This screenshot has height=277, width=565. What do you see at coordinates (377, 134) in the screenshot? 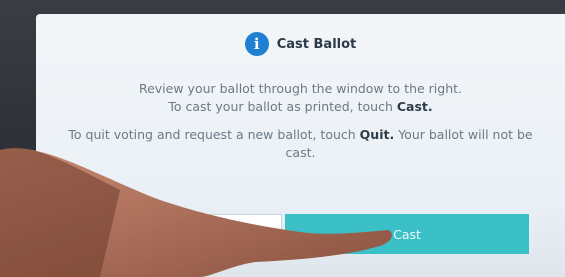
I see `instruction-quit-keyword: Quit.` at bounding box center [377, 134].